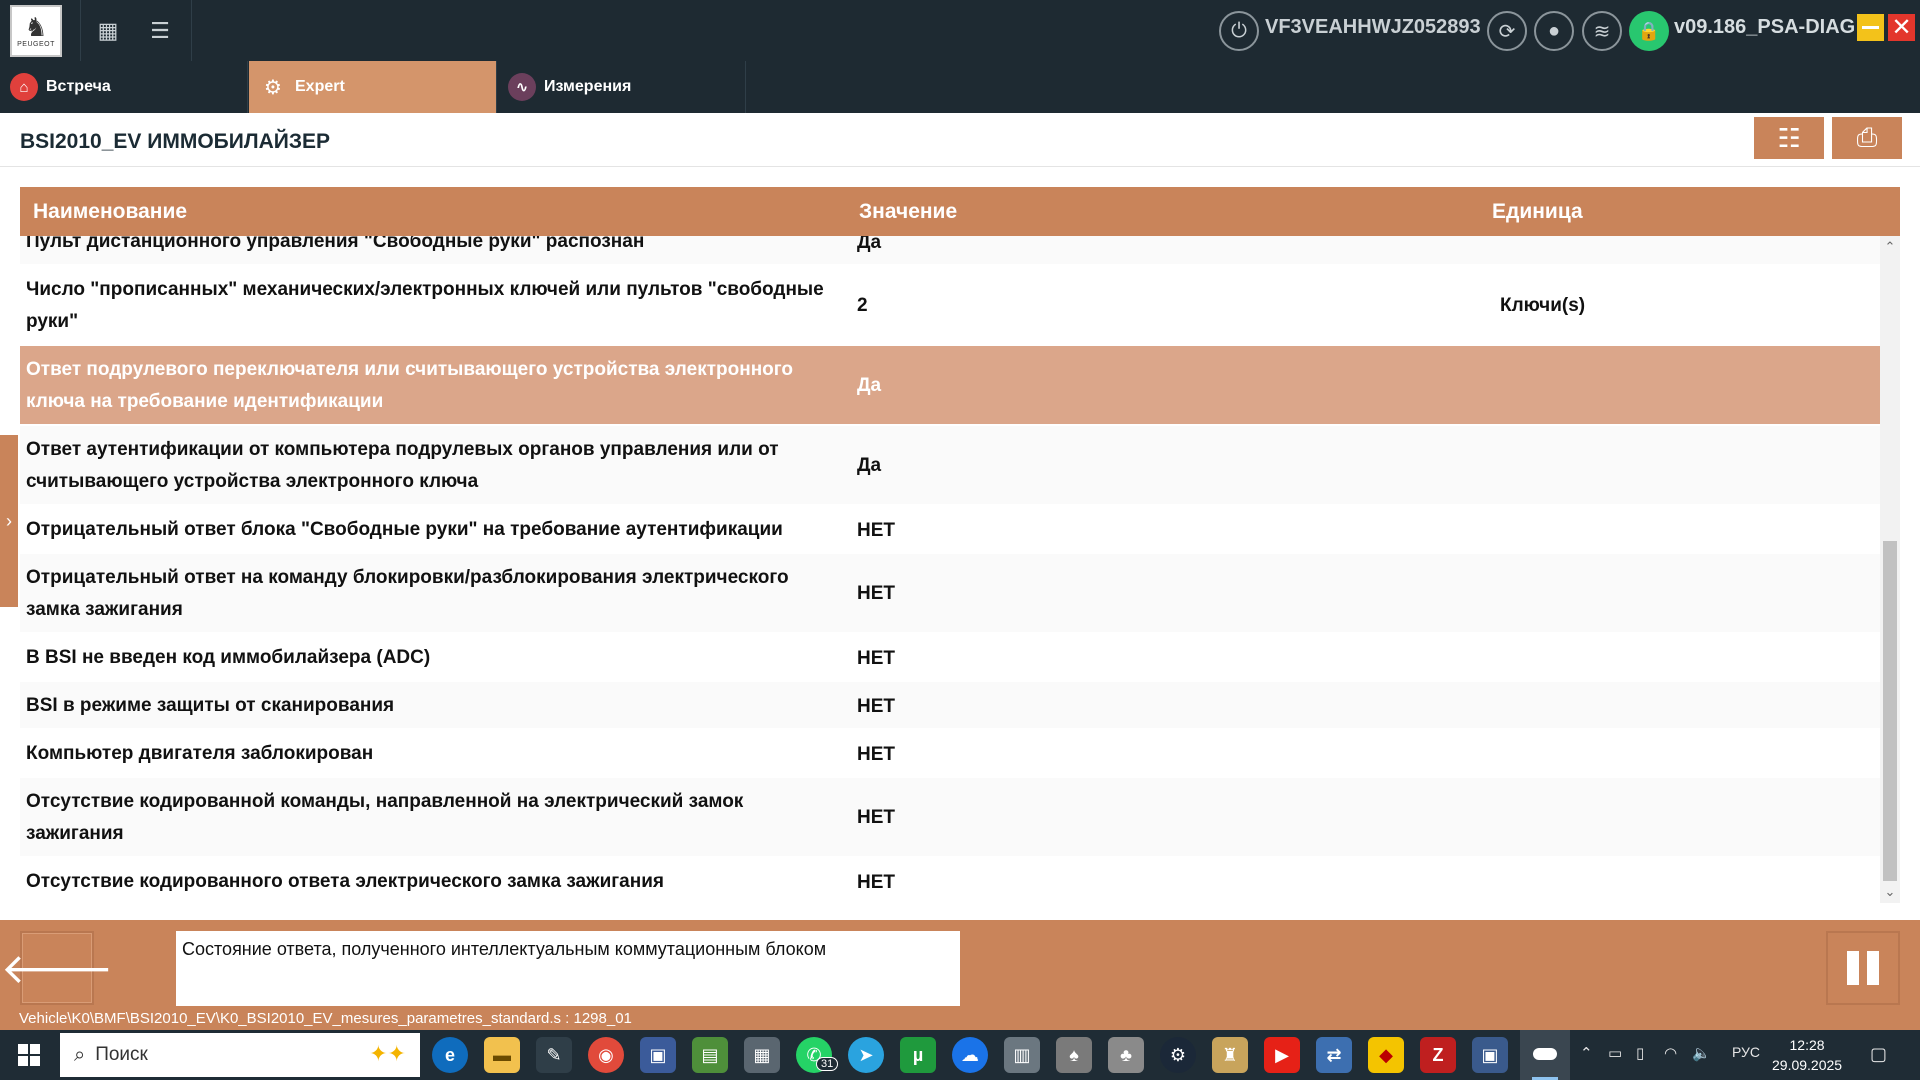 The height and width of the screenshot is (1080, 1920). What do you see at coordinates (1545, 1055) in the screenshot?
I see `active-app-diagbox` at bounding box center [1545, 1055].